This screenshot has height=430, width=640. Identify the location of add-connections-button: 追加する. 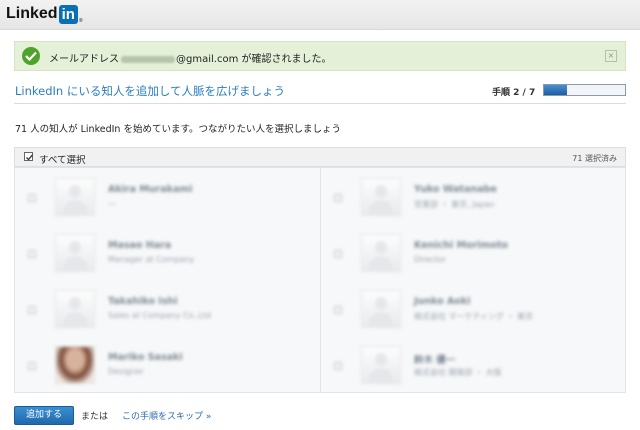
(44, 415).